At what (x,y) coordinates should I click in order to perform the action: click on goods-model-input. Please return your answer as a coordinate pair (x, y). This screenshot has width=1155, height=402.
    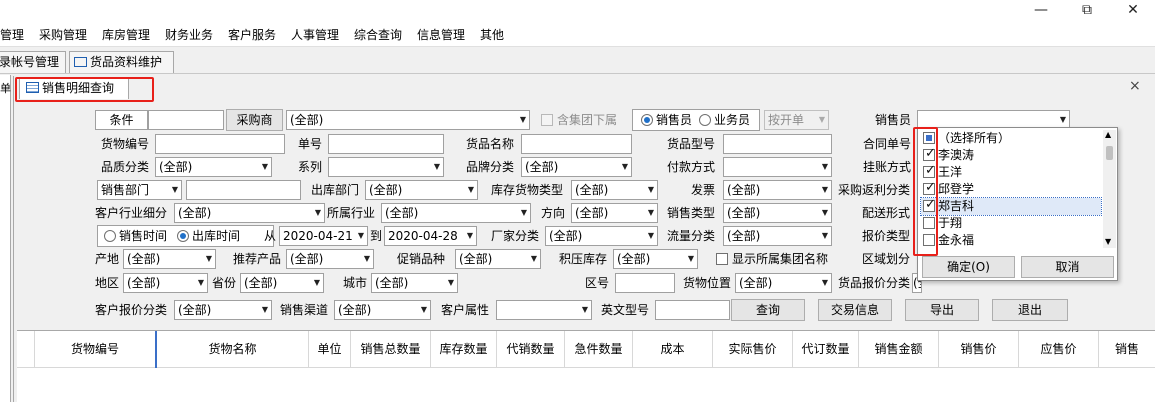
    Looking at the image, I should click on (777, 144).